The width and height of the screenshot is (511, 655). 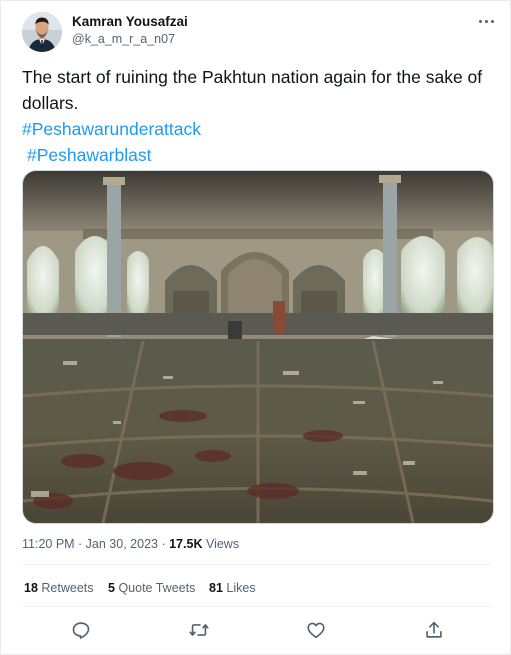 I want to click on likes-stat: 81 Likes, so click(x=232, y=588).